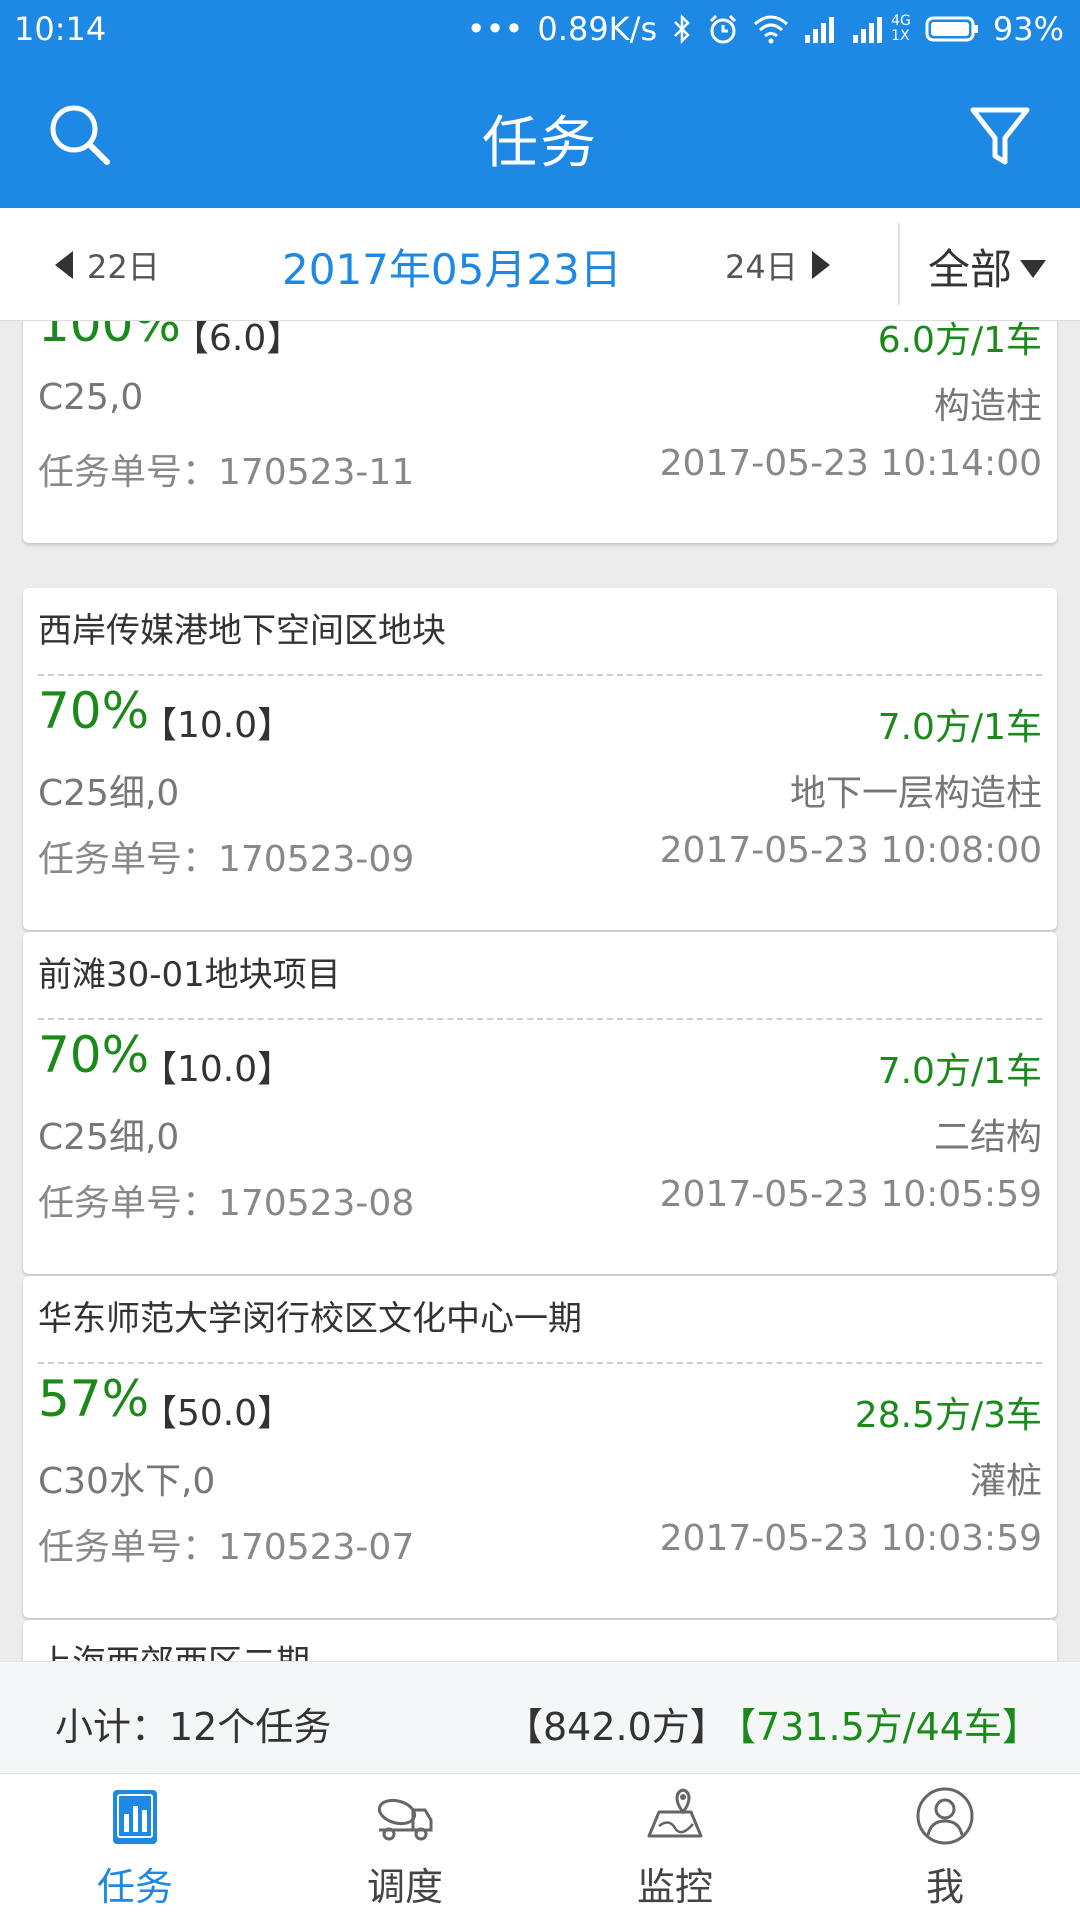 The width and height of the screenshot is (1080, 1921). Describe the element at coordinates (879, 1727) in the screenshot. I see `summary-done-total: 【731.5方/44车】` at that location.